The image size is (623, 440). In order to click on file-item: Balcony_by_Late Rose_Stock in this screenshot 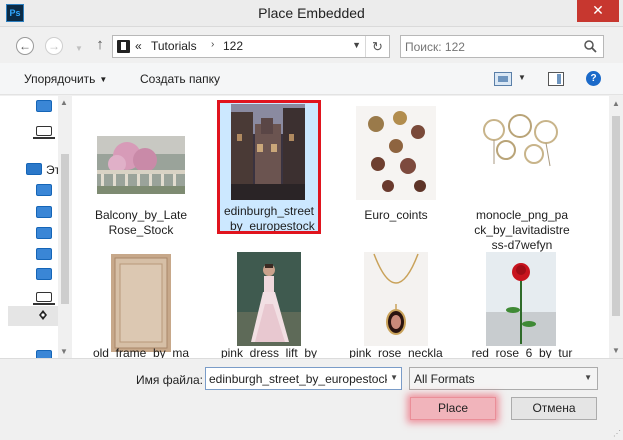, I will do `click(141, 169)`.